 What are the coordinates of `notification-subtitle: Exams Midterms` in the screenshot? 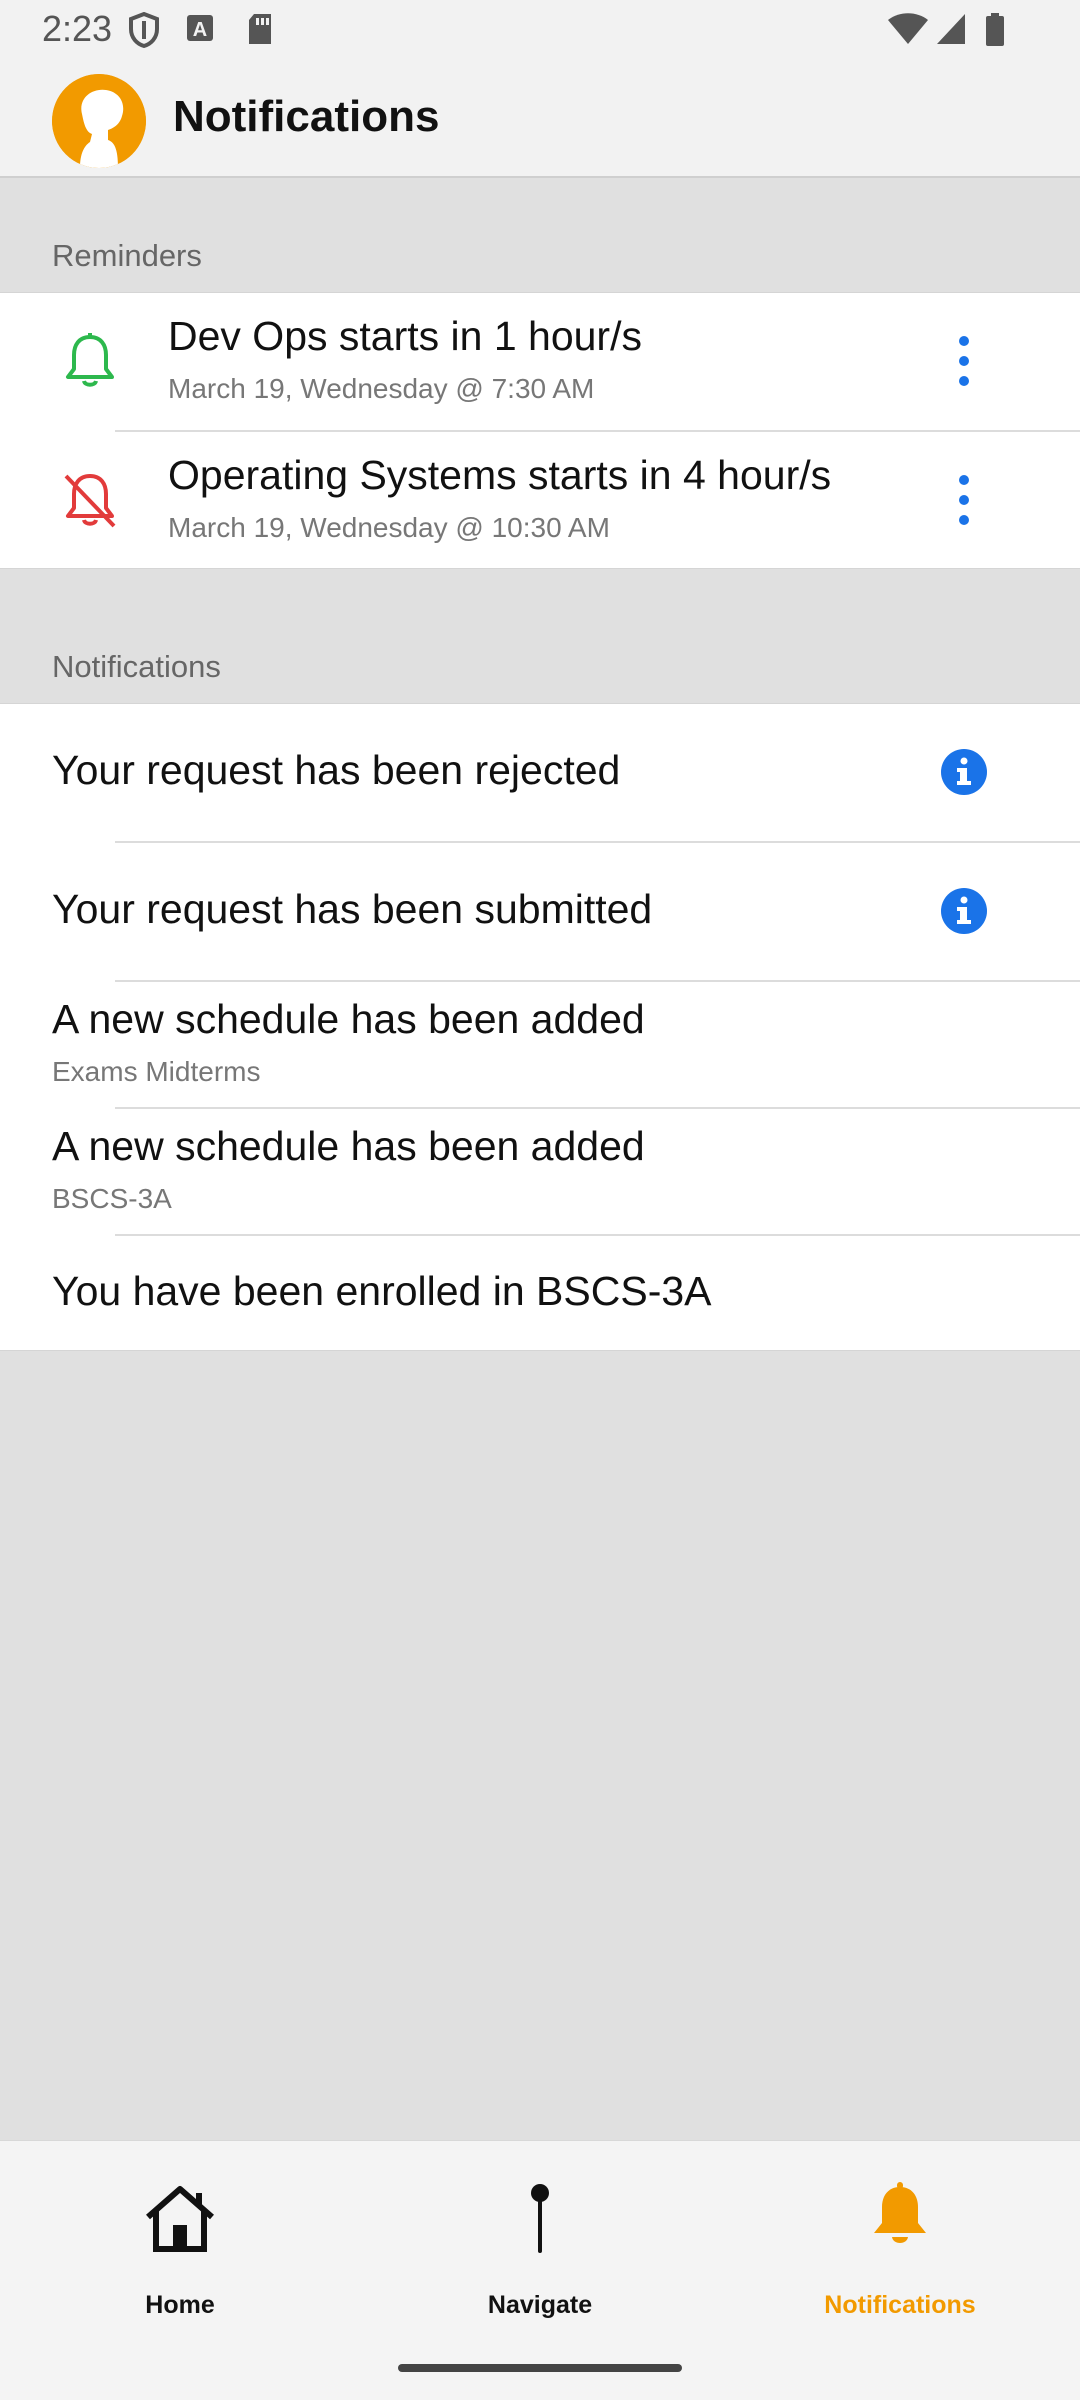 It's located at (156, 1071).